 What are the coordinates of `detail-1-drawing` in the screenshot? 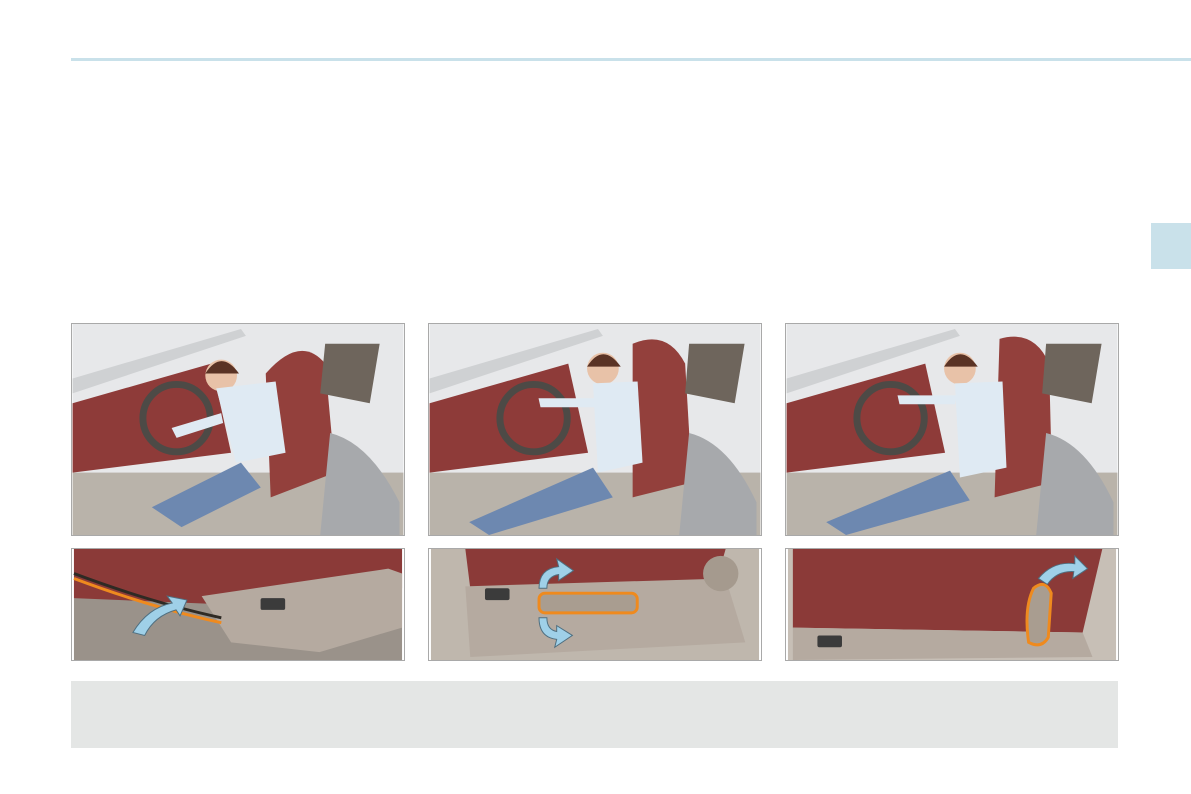 It's located at (238, 604).